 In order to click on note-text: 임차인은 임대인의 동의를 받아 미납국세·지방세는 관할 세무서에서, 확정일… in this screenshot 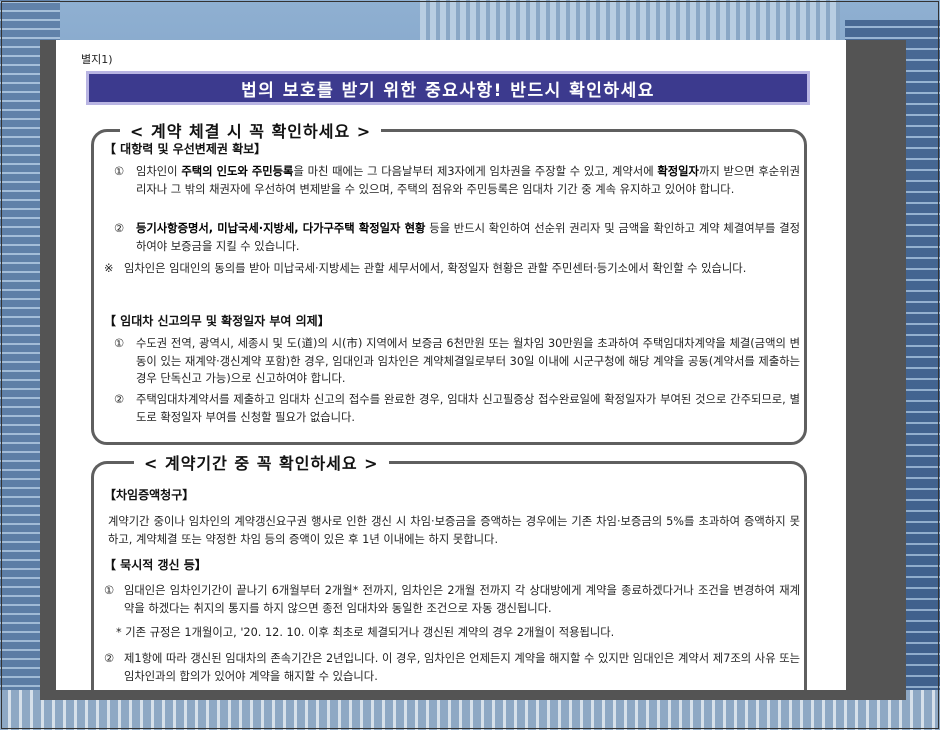, I will do `click(435, 268)`.